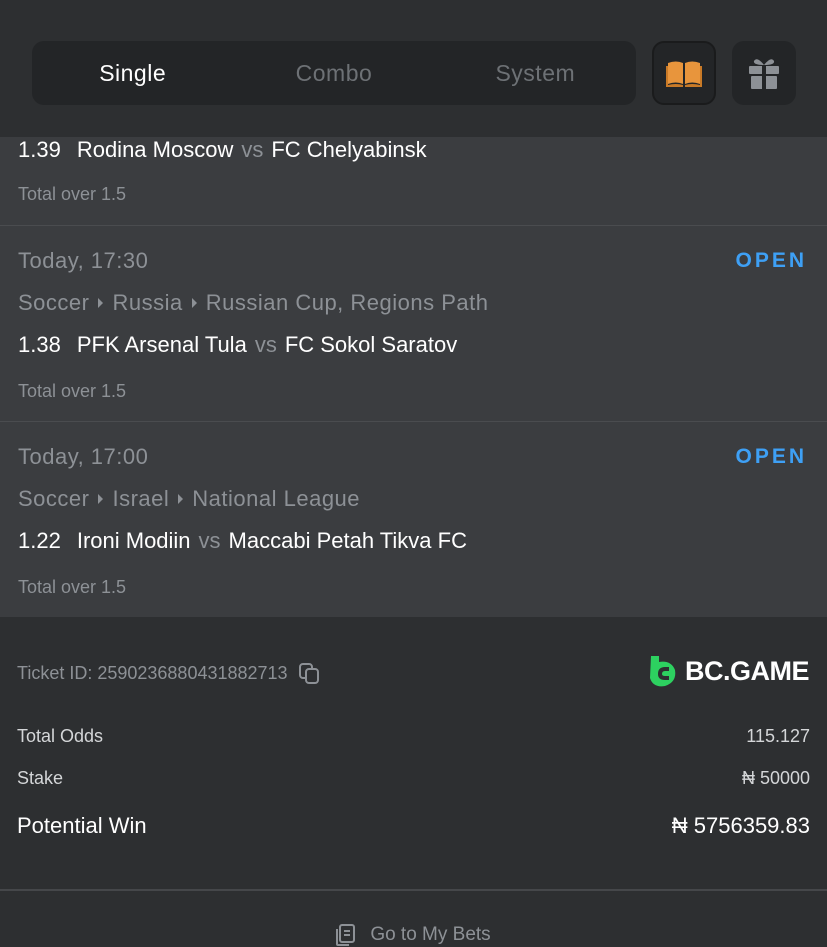  Describe the element at coordinates (40, 778) in the screenshot. I see `stake-label: Stake` at that location.